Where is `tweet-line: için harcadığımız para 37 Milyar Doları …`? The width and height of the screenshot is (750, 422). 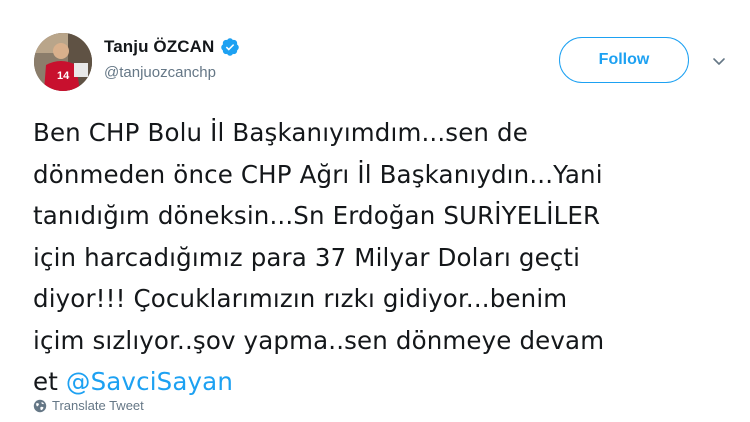
tweet-line: için harcadığımız para 37 Milyar Doları … is located at coordinates (307, 257).